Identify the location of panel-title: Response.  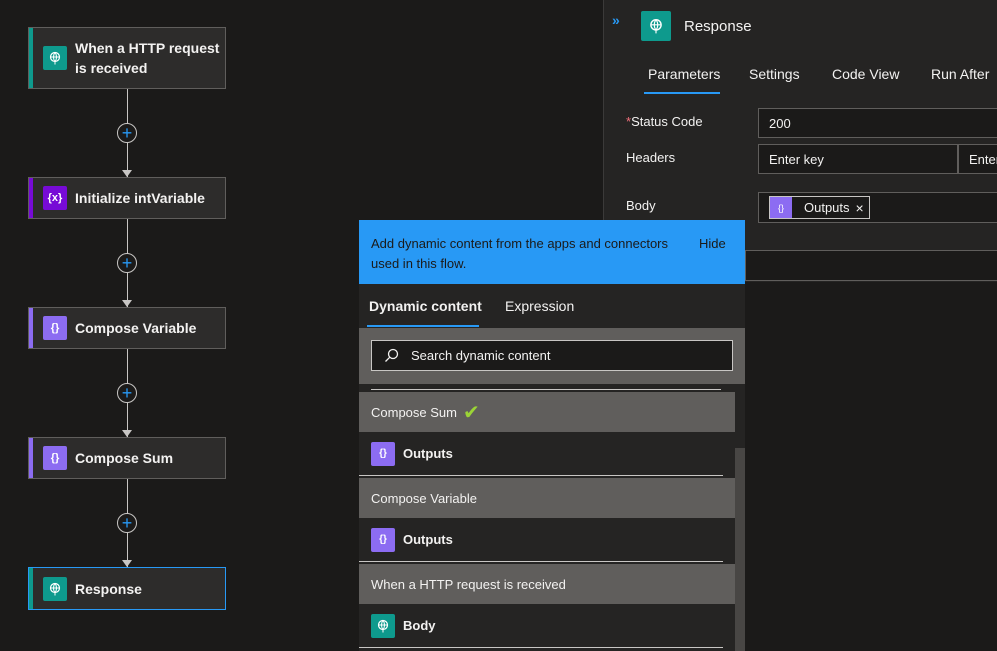
(718, 26).